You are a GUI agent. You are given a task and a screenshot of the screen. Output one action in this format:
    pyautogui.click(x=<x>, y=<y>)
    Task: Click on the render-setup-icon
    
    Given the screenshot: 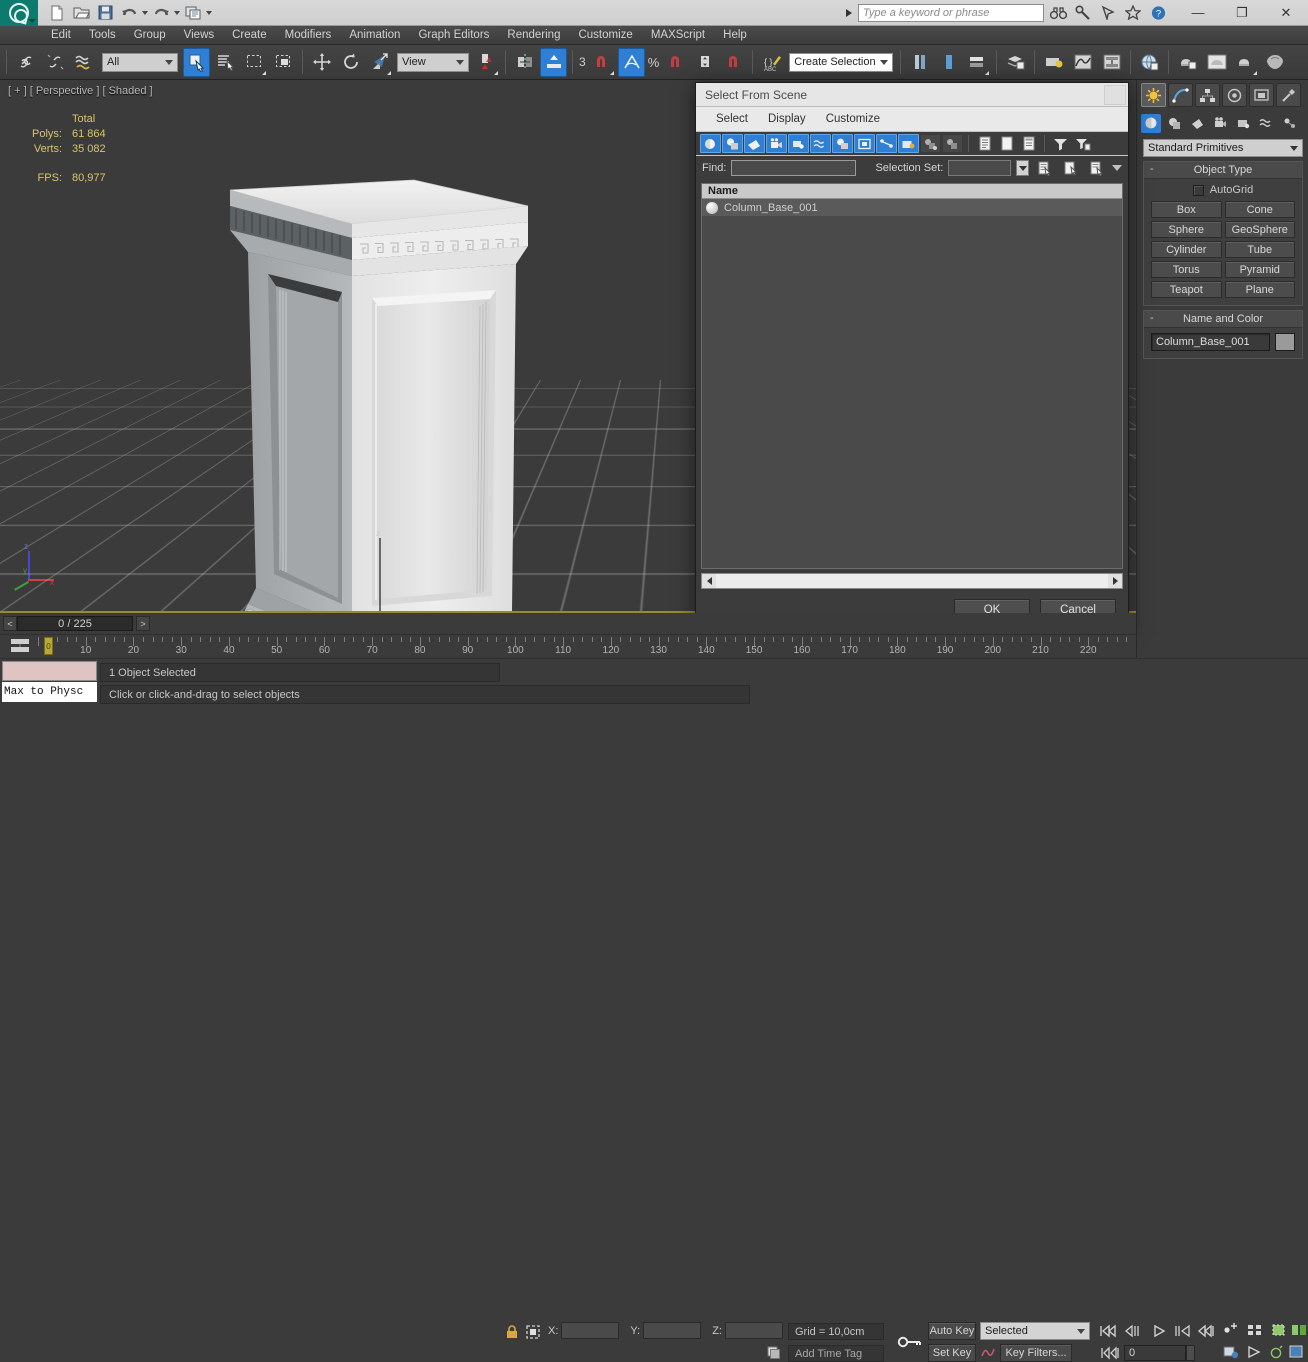 What is the action you would take?
    pyautogui.click(x=1149, y=62)
    